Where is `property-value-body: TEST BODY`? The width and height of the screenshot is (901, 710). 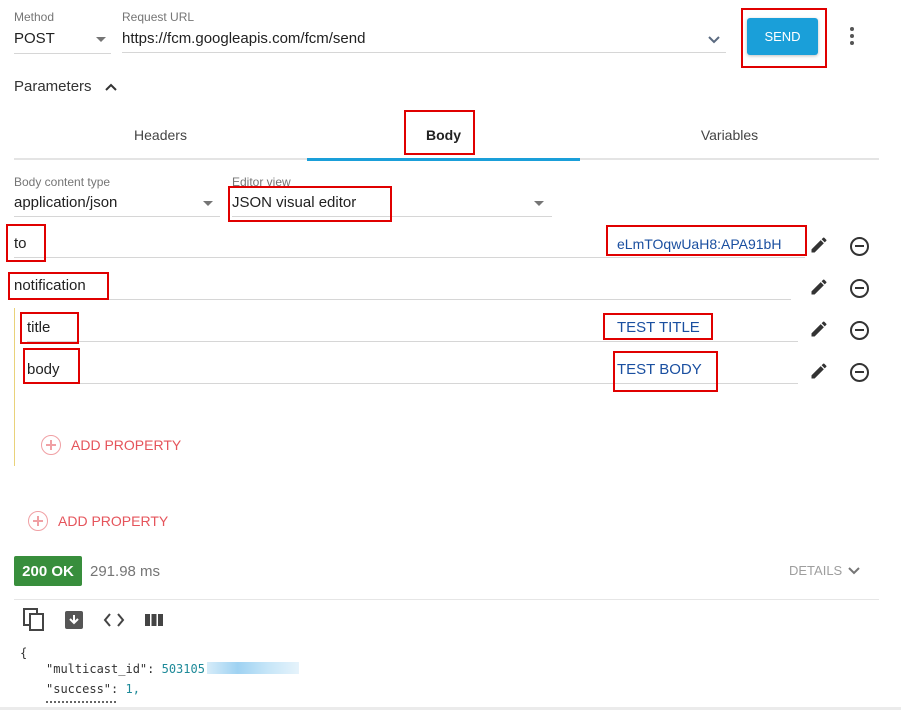 property-value-body: TEST BODY is located at coordinates (659, 369).